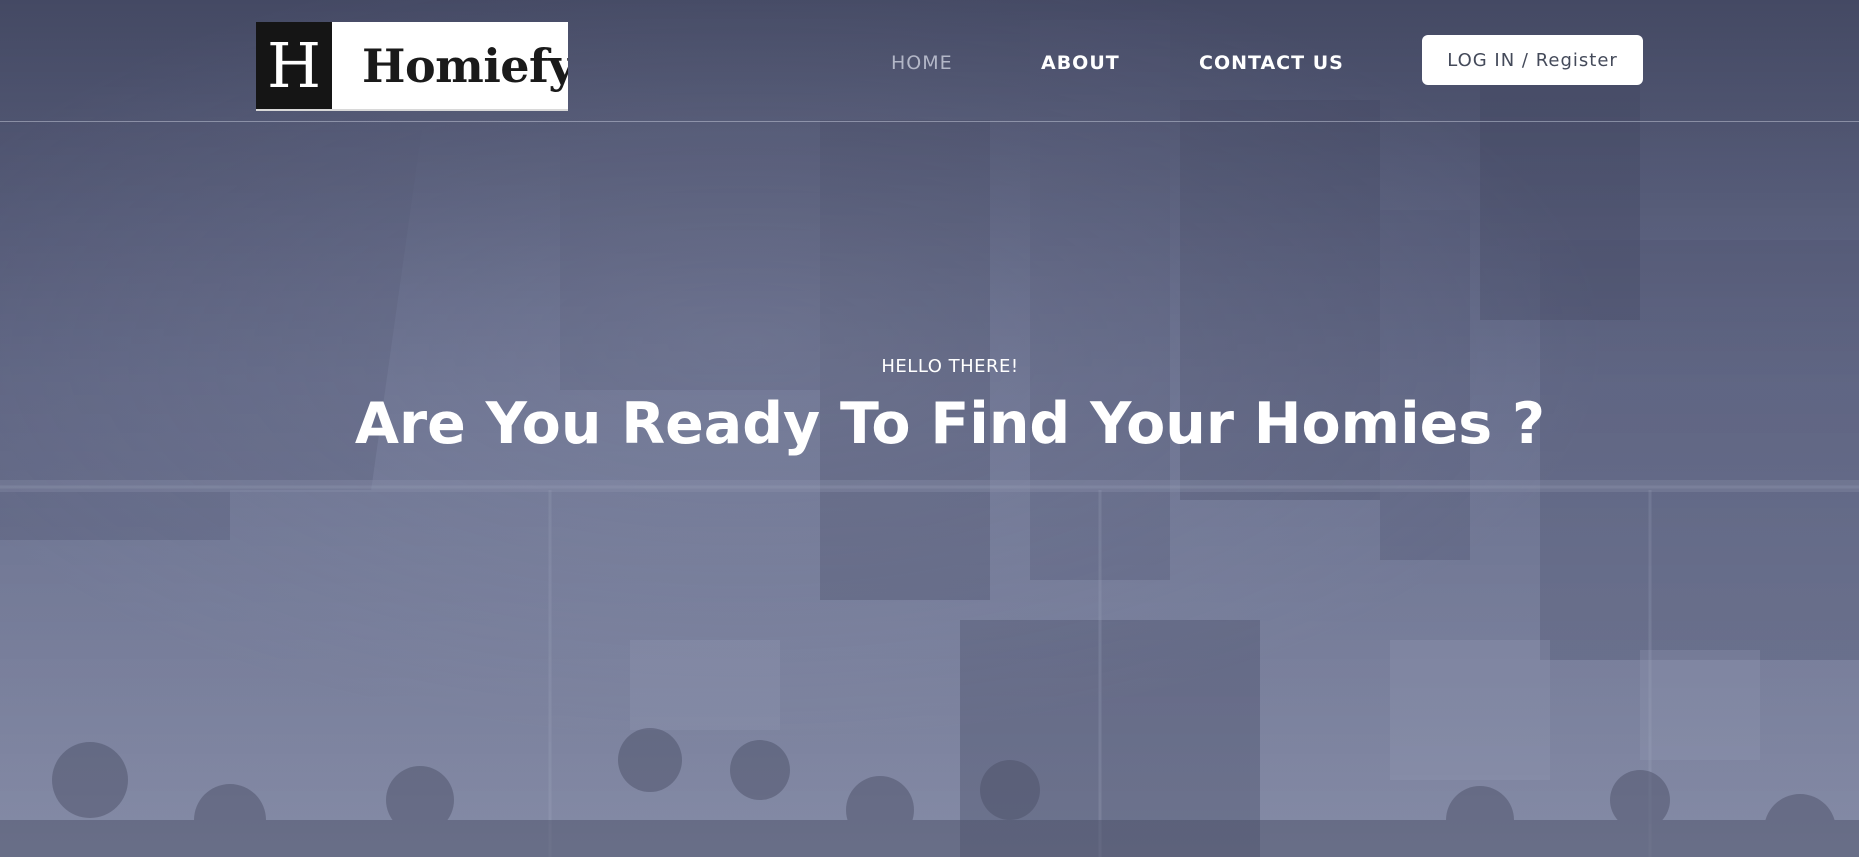  What do you see at coordinates (922, 63) in the screenshot?
I see `nav-home-link: HOME` at bounding box center [922, 63].